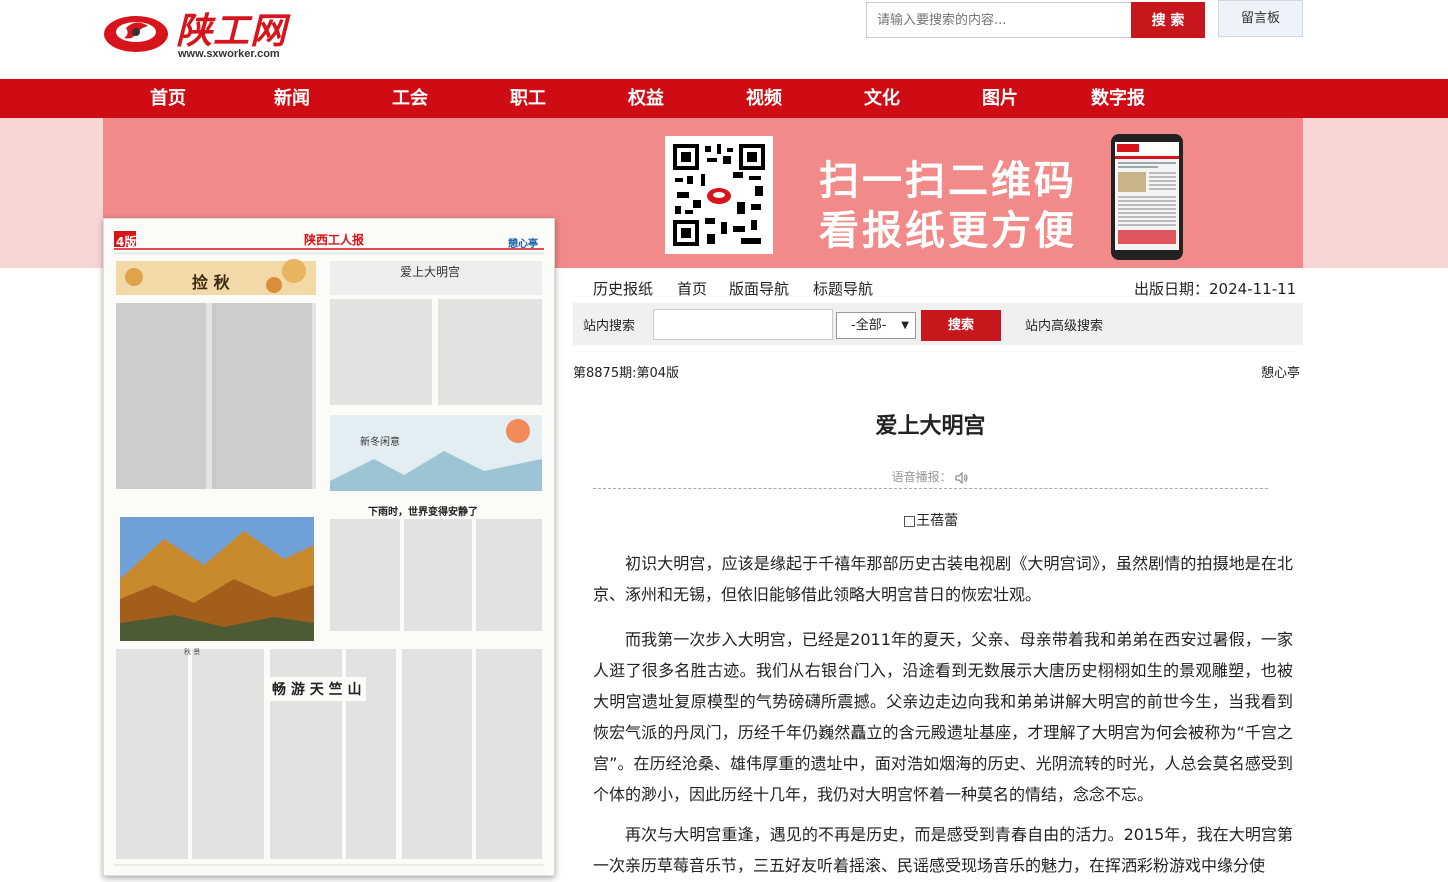 The width and height of the screenshot is (1448, 882). Describe the element at coordinates (423, 512) in the screenshot. I see `paper-headline-4: 下雨时，世界变得安静了` at that location.